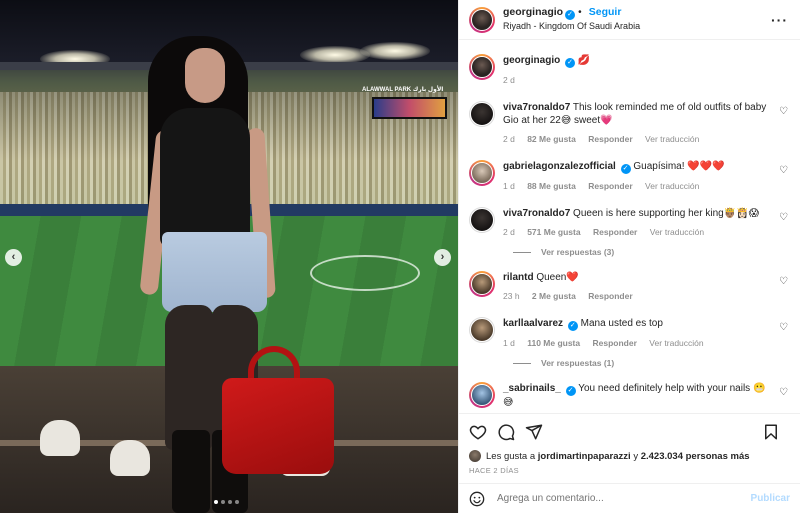  I want to click on comment-text: Guapísima! ❤️❤️❤️, so click(679, 166).